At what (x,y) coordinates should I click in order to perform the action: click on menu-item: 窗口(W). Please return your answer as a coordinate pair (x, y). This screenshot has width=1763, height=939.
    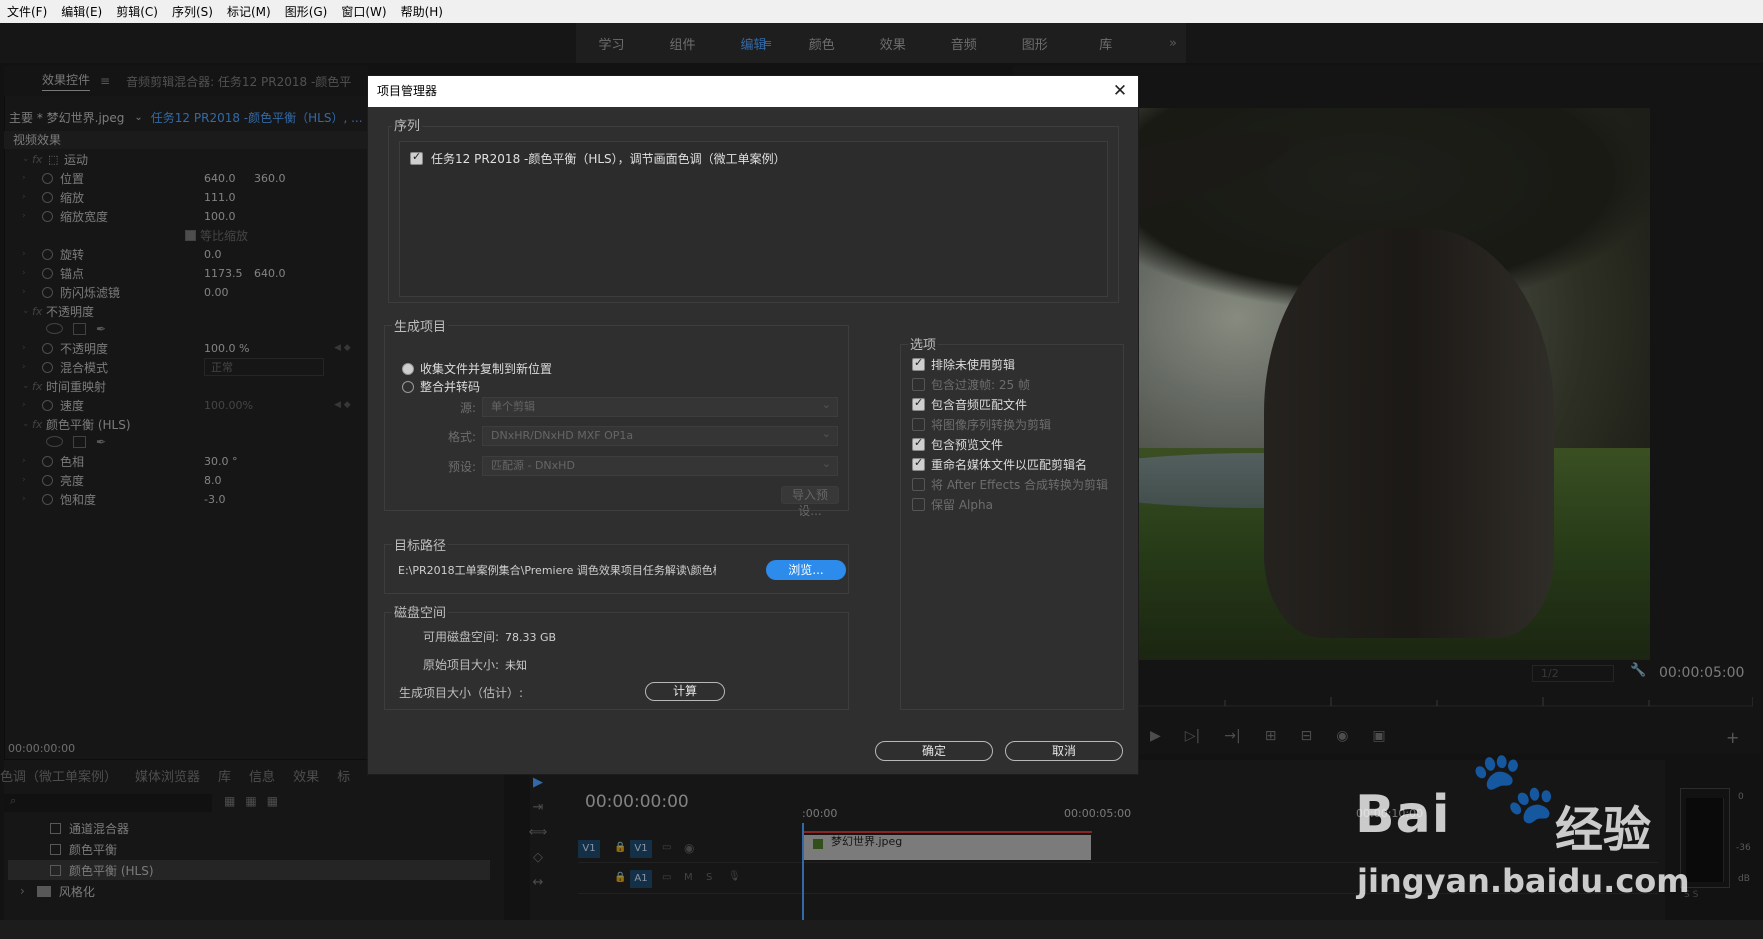
    Looking at the image, I should click on (363, 11).